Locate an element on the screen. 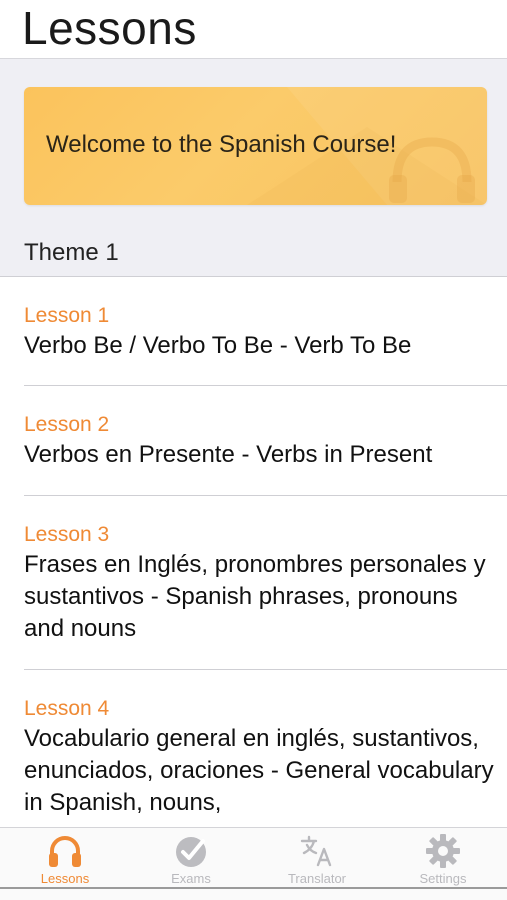  page-title: Lessons is located at coordinates (109, 28).